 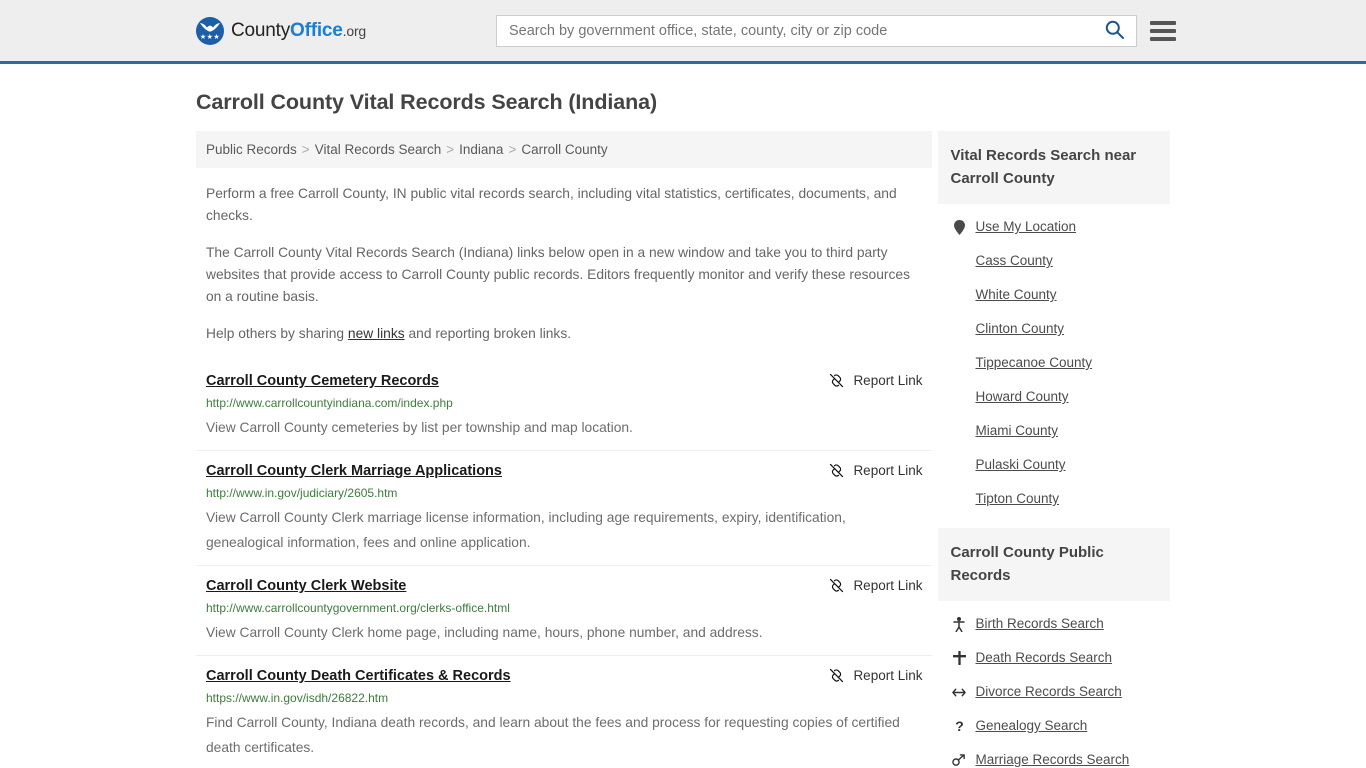 What do you see at coordinates (1017, 499) in the screenshot?
I see `sidebar-item-label: Tipton County` at bounding box center [1017, 499].